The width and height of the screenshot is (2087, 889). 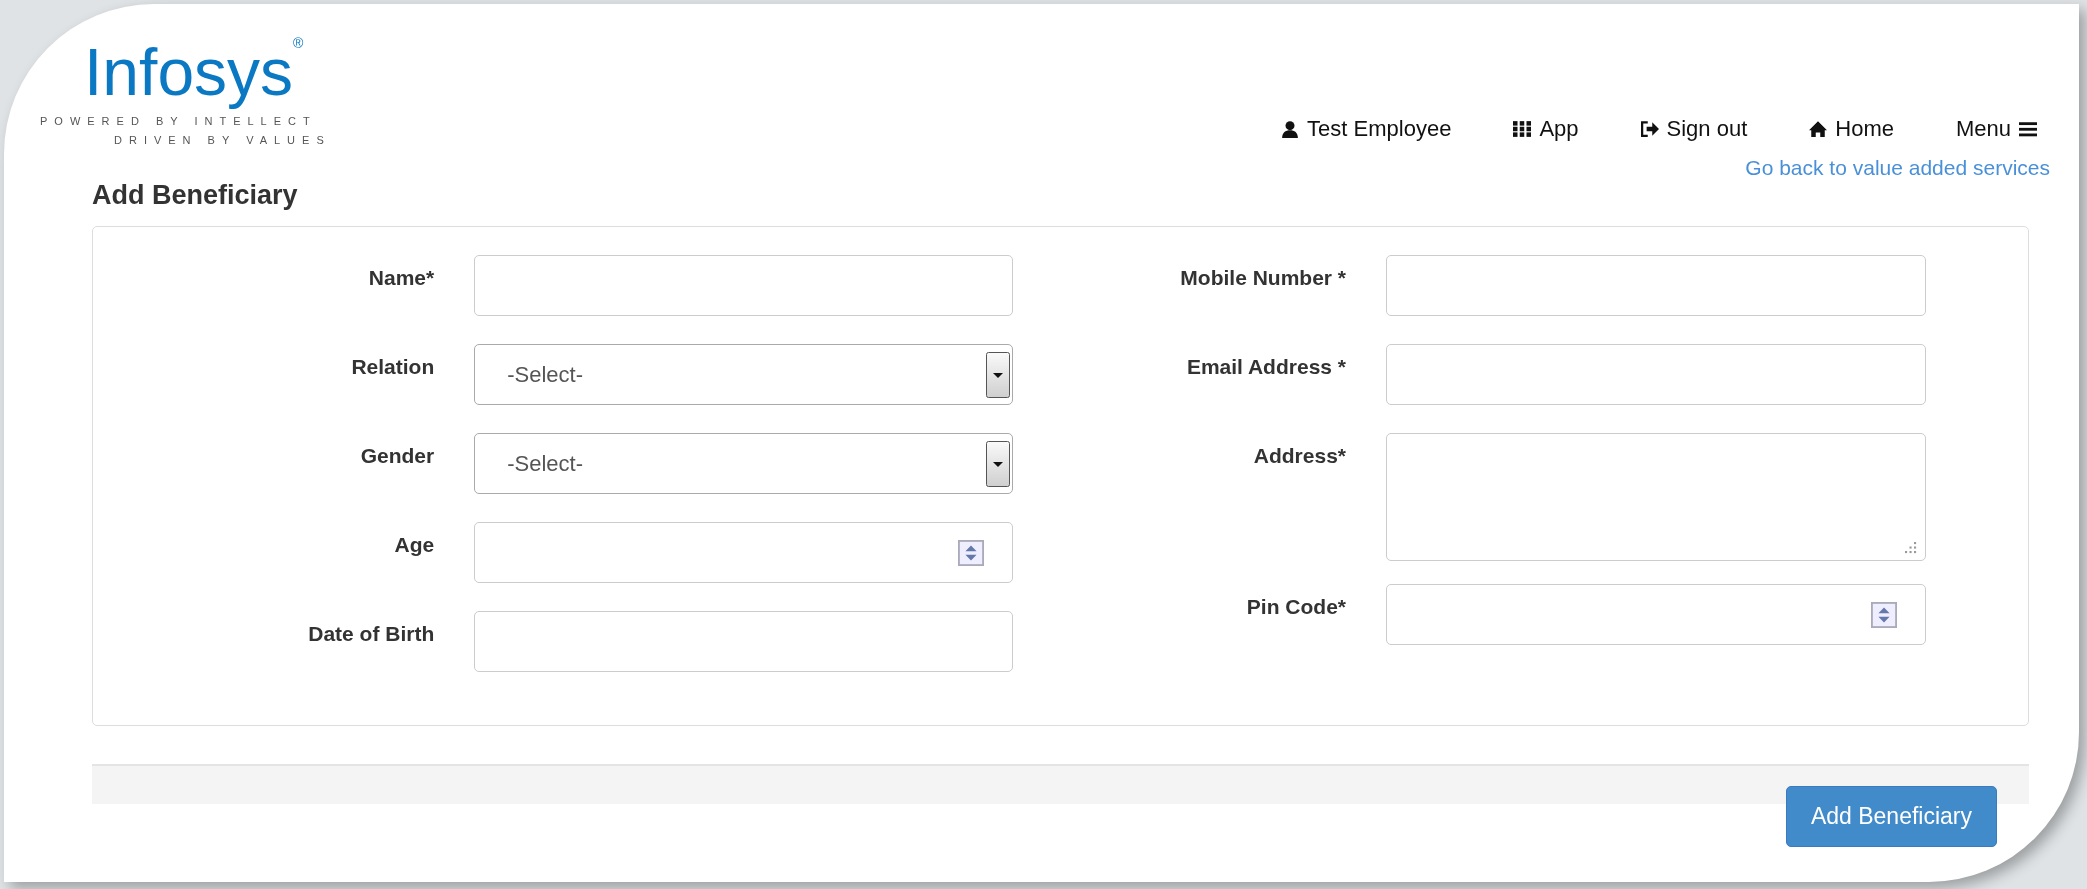 I want to click on field-label: Date of Birth, so click(x=371, y=633).